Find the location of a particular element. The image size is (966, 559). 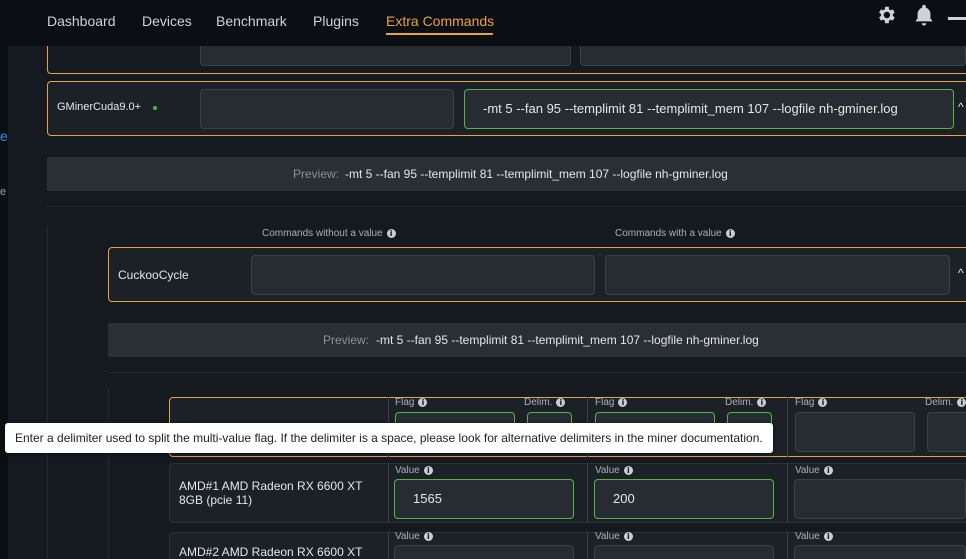

active-tab-underline is located at coordinates (439, 34).